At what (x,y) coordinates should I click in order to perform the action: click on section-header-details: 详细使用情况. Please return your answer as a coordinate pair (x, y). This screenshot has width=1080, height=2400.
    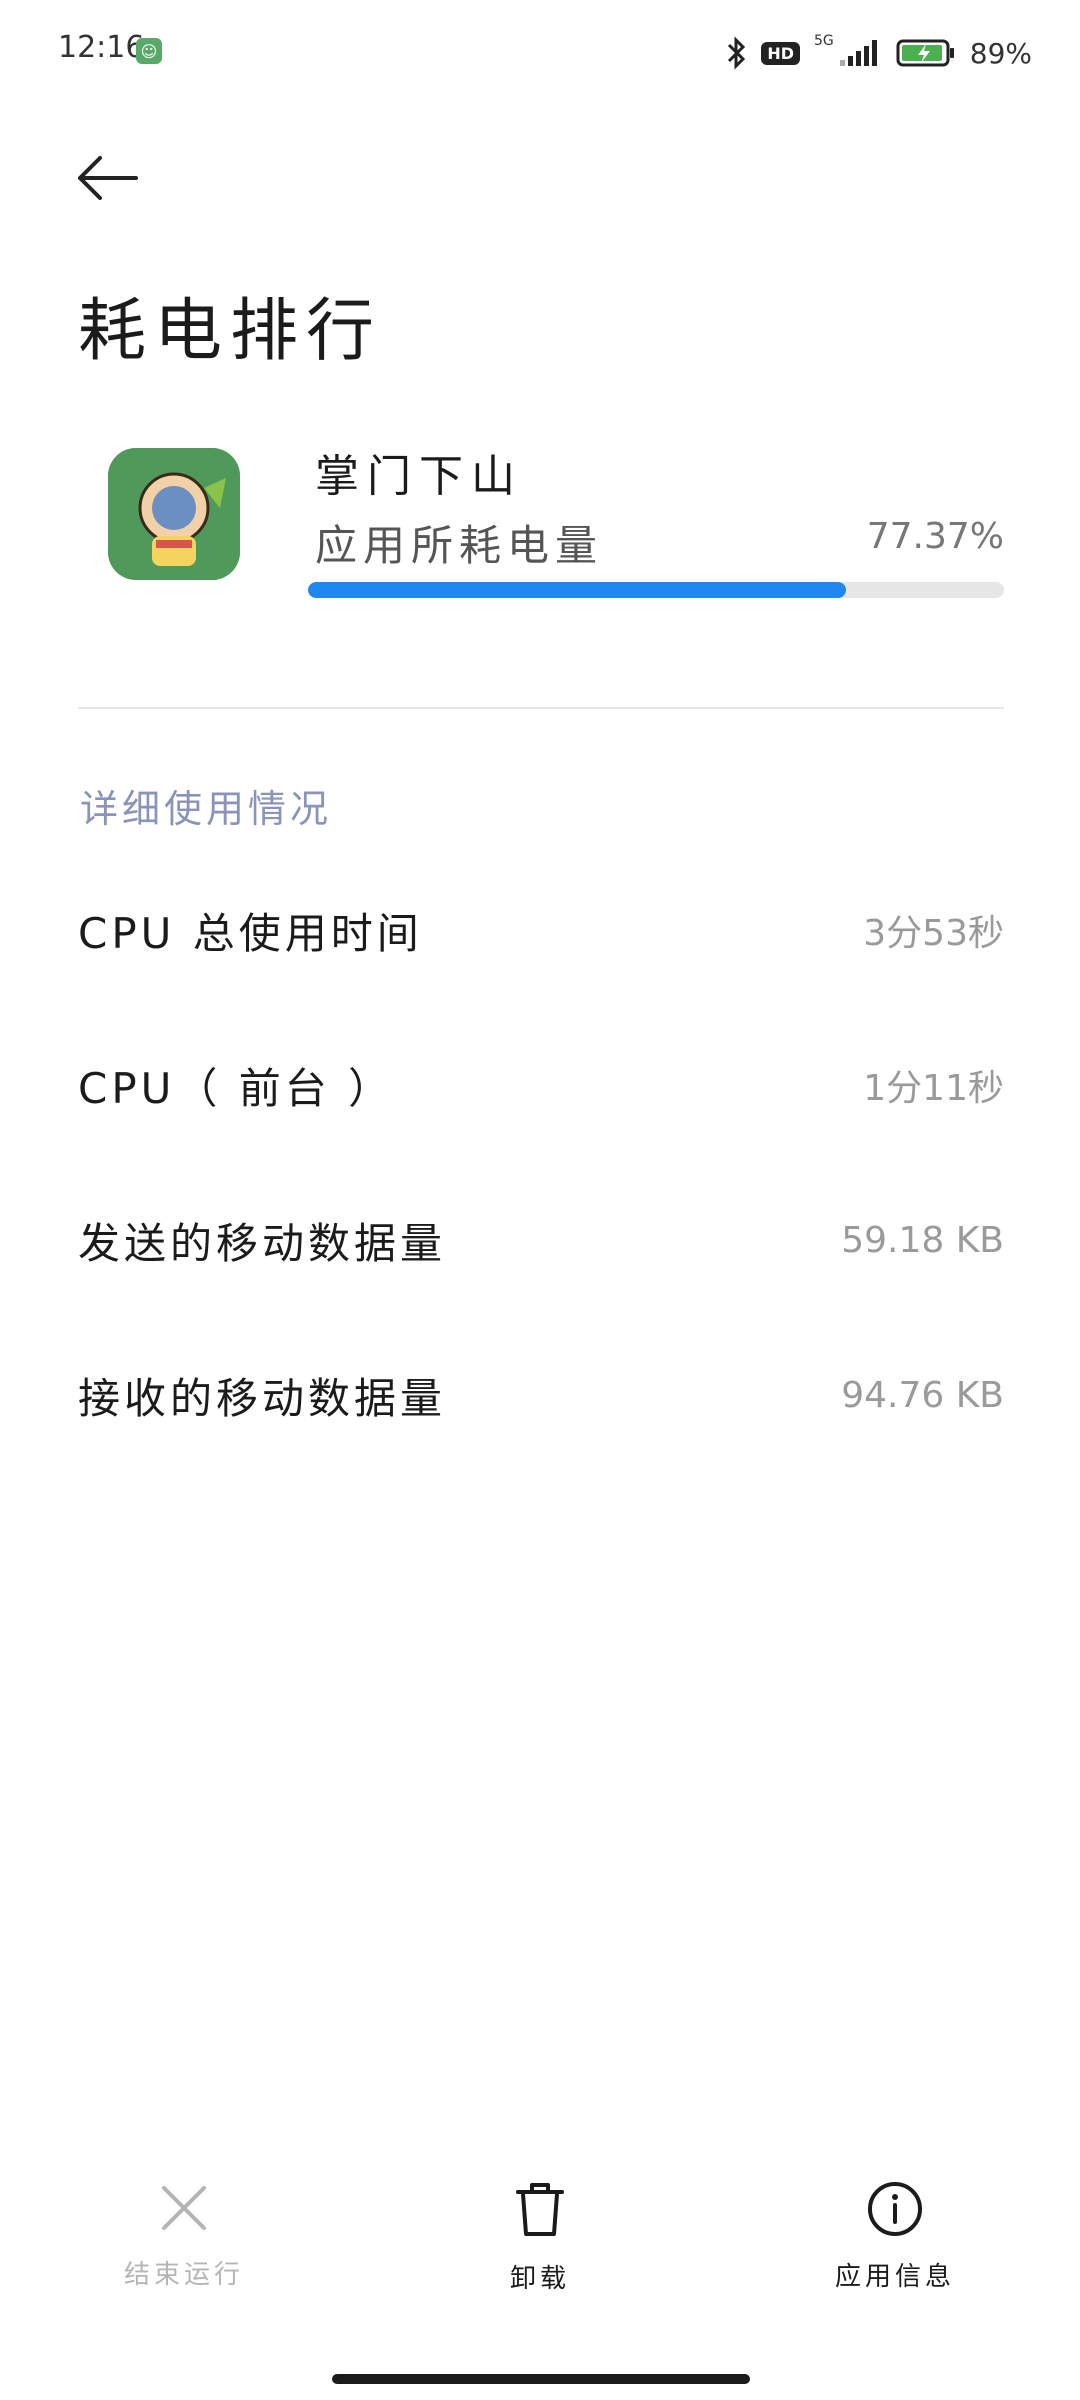
    Looking at the image, I should click on (206, 809).